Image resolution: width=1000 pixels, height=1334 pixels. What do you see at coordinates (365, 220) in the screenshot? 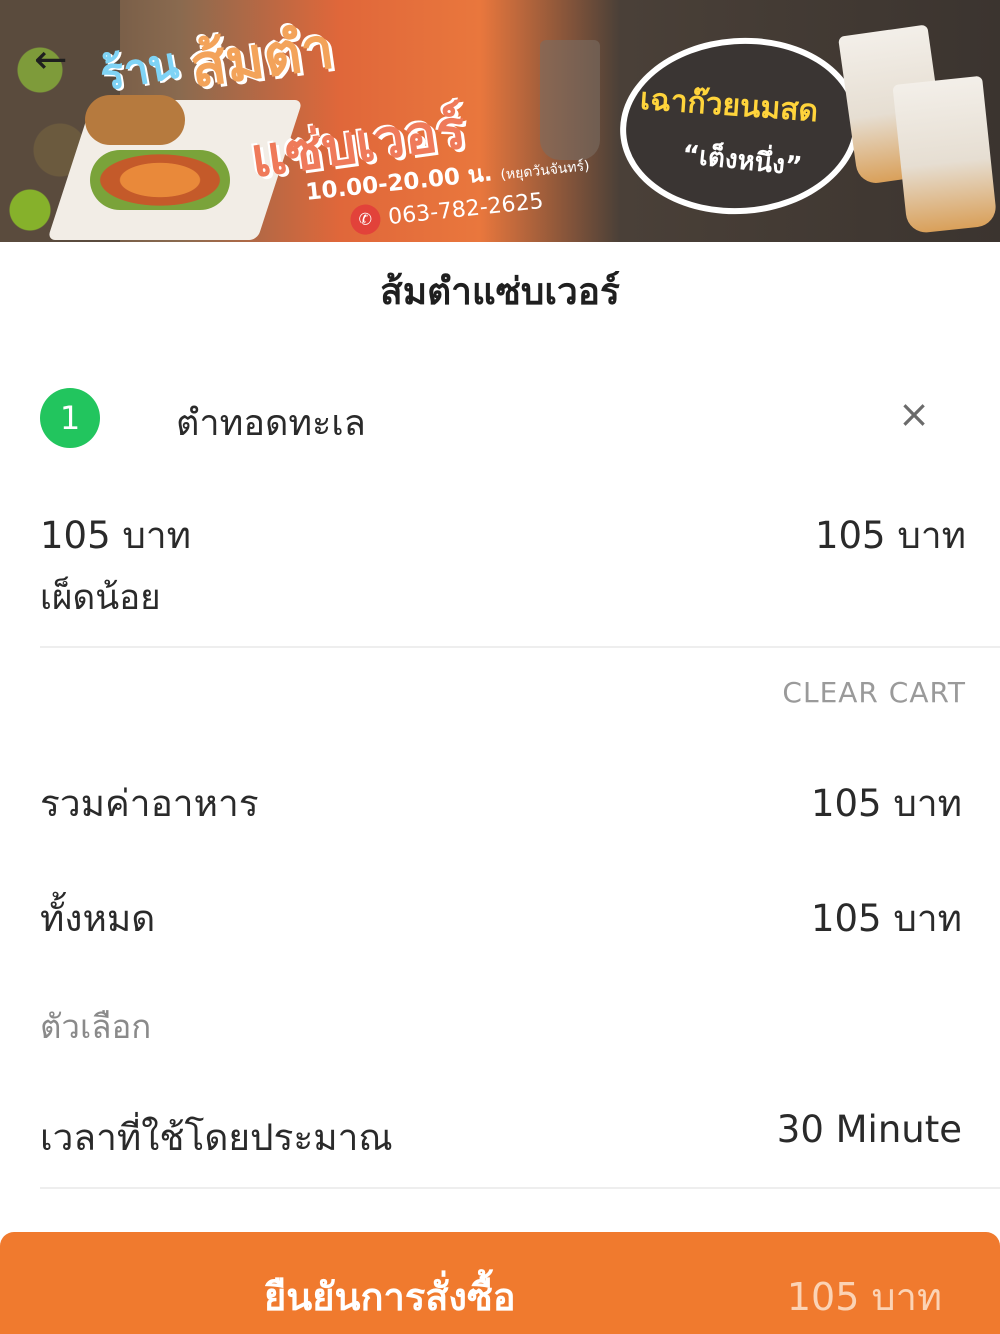
I see `phone-icon: ✆` at bounding box center [365, 220].